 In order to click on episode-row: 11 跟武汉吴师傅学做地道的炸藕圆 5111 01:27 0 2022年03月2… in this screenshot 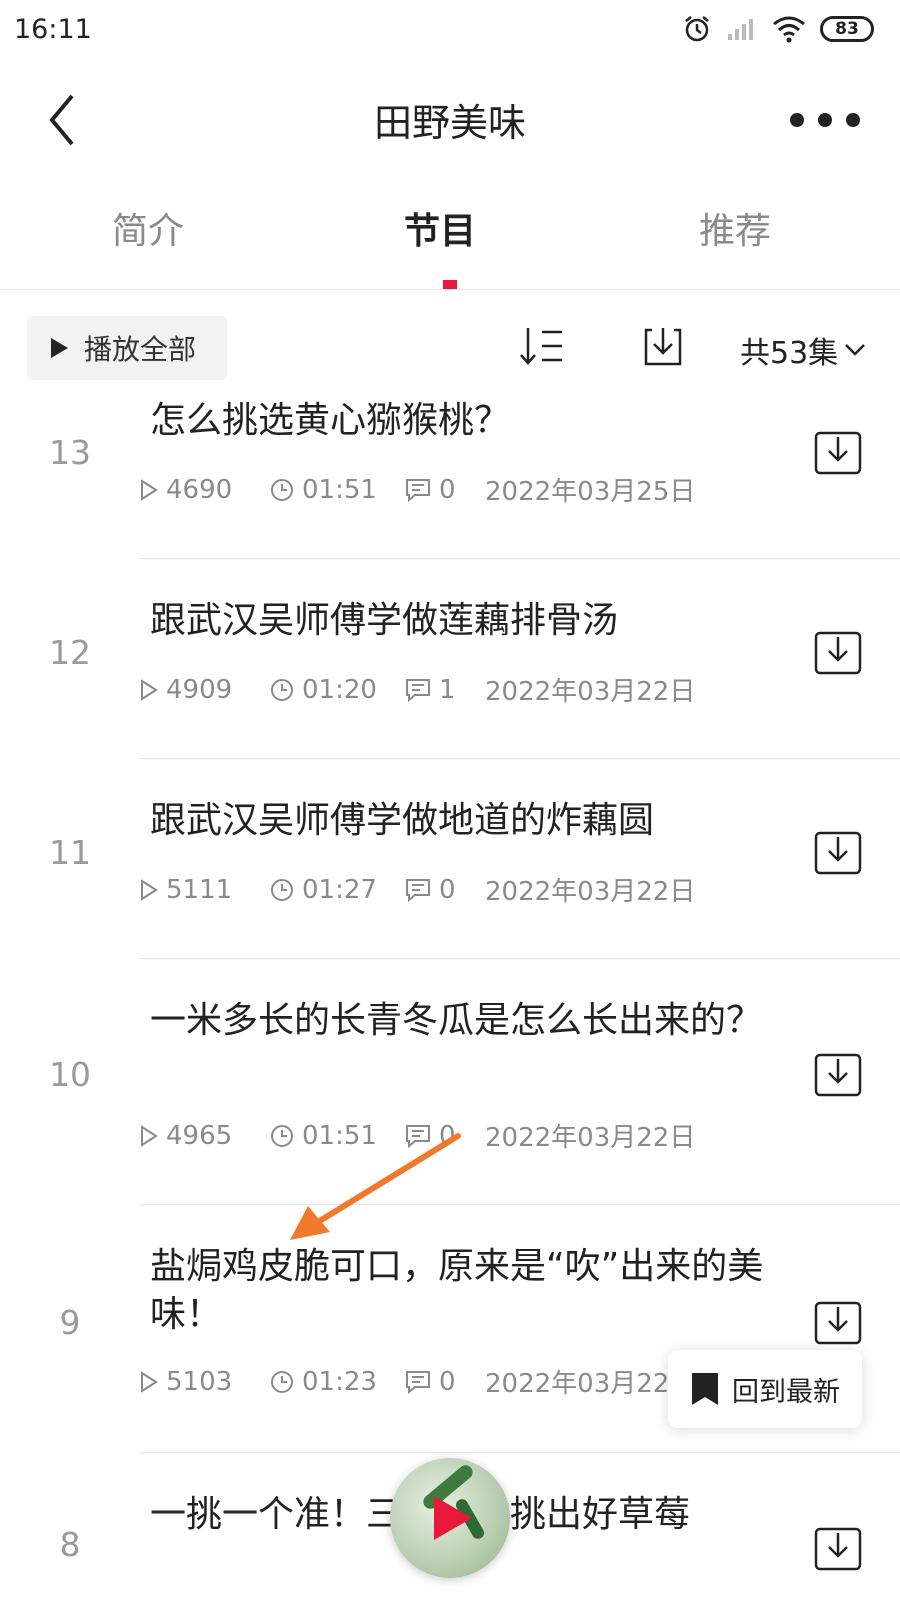, I will do `click(450, 859)`.